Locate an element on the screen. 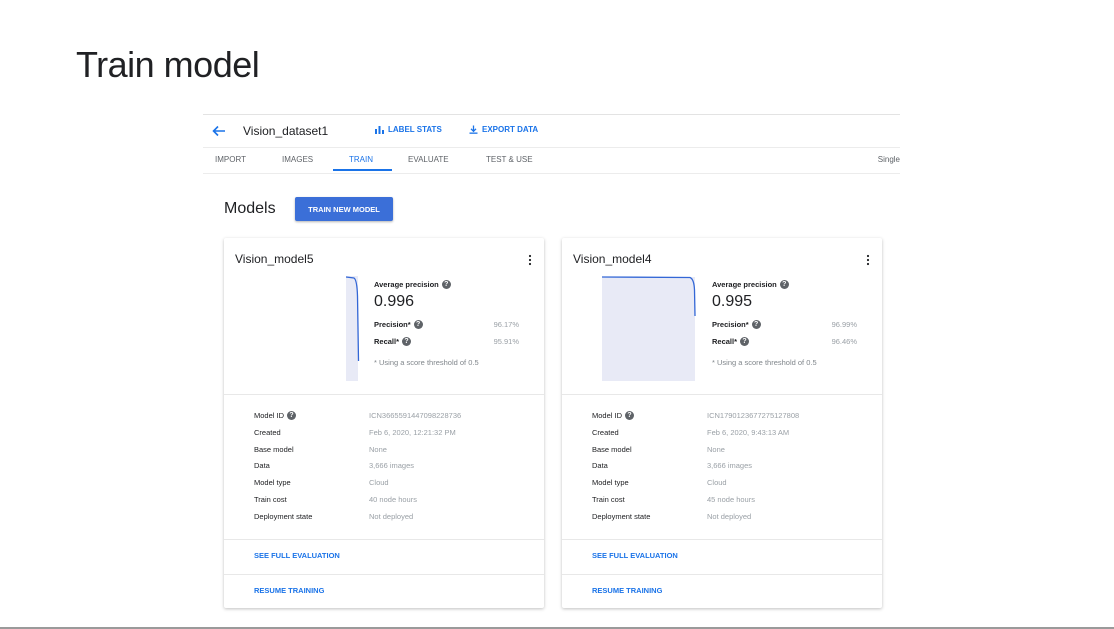 Image resolution: width=1114 pixels, height=629 pixels. export-data-button: EXPORT DATA is located at coordinates (503, 129).